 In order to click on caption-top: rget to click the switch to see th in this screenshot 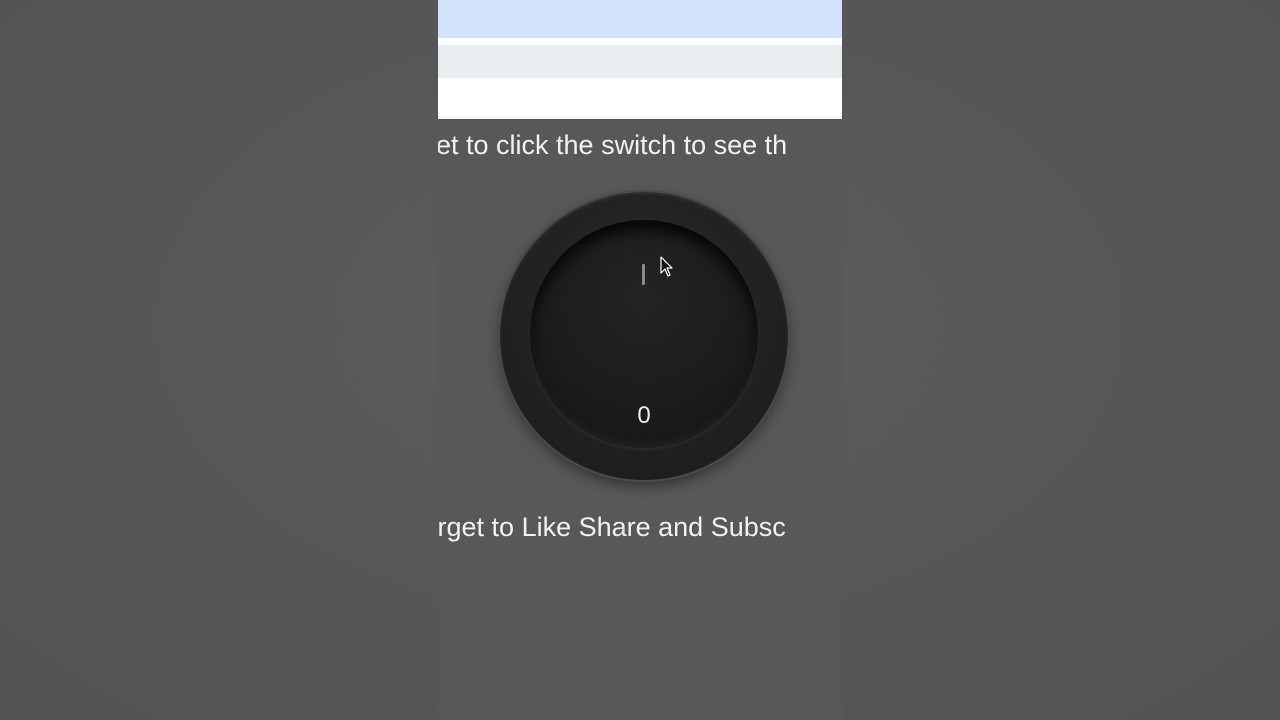, I will do `click(613, 145)`.